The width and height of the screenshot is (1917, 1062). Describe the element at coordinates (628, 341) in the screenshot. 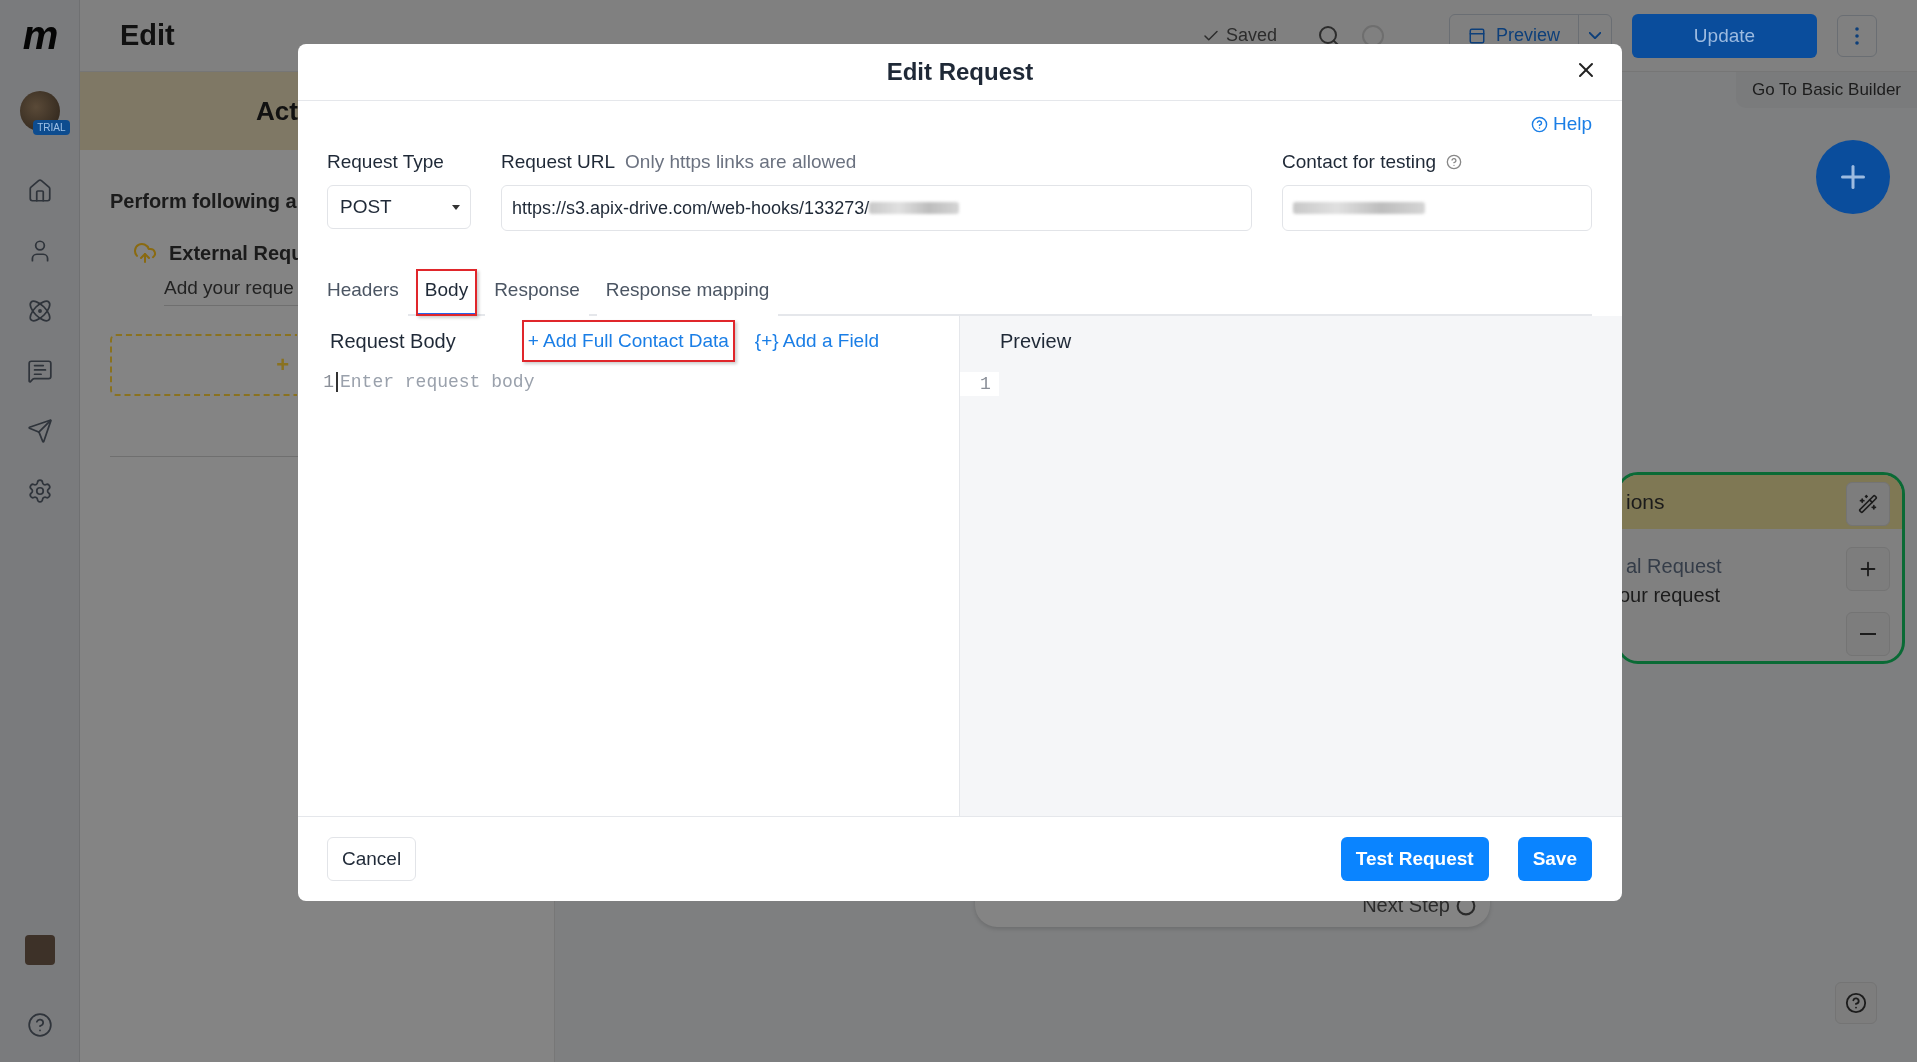

I see `insert-link: + Add Full Contact Data` at that location.